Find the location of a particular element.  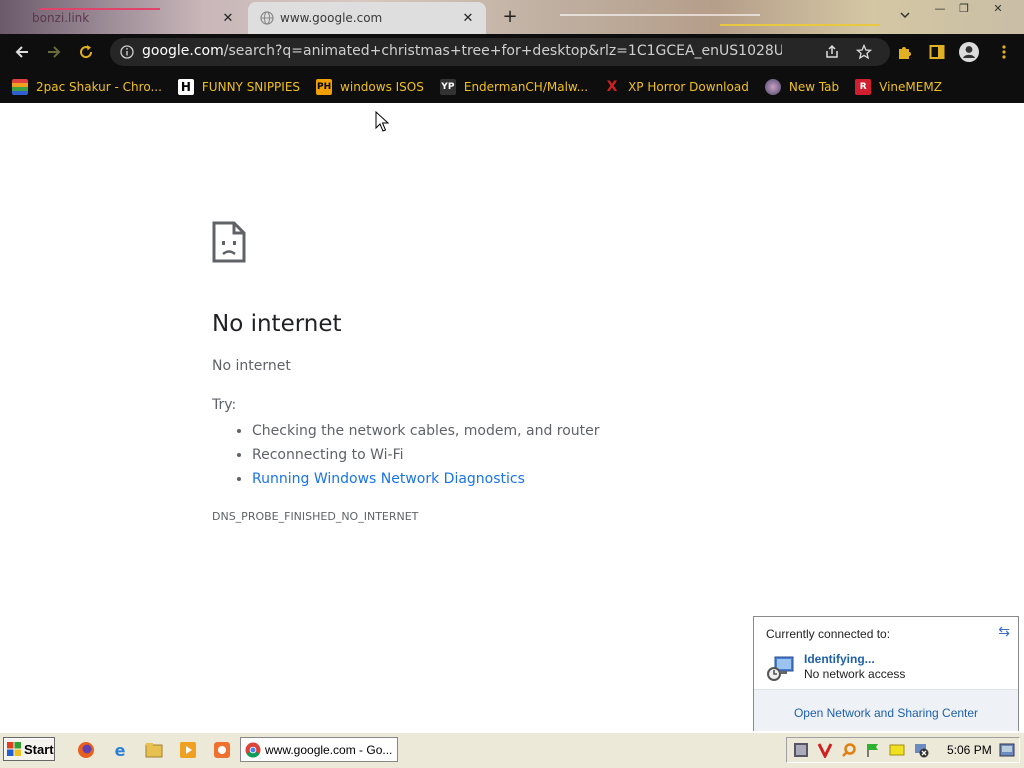

puzzle-icon is located at coordinates (905, 53).